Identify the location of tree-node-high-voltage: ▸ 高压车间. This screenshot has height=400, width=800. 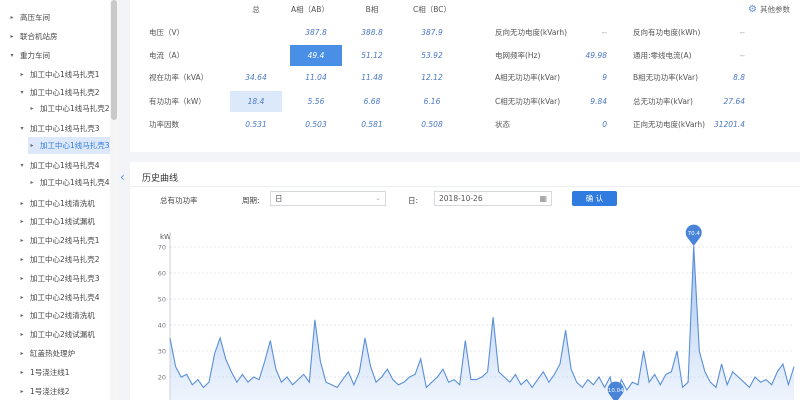
(29, 17).